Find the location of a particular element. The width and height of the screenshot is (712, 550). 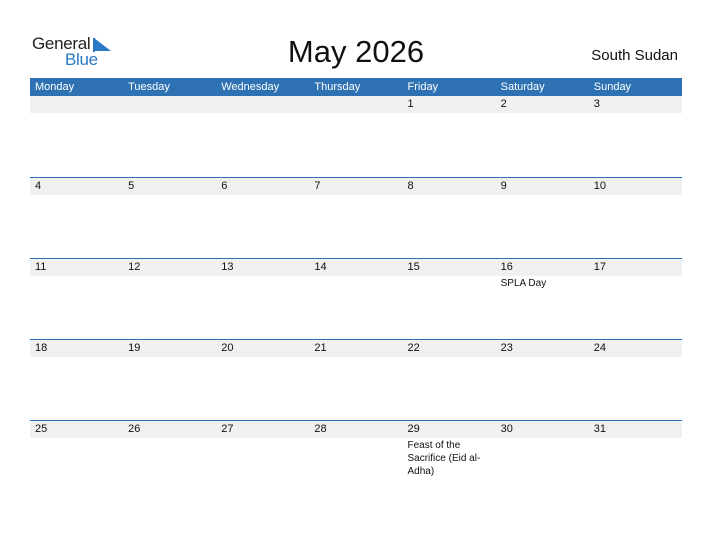

day-cell: 18 is located at coordinates (77, 380).